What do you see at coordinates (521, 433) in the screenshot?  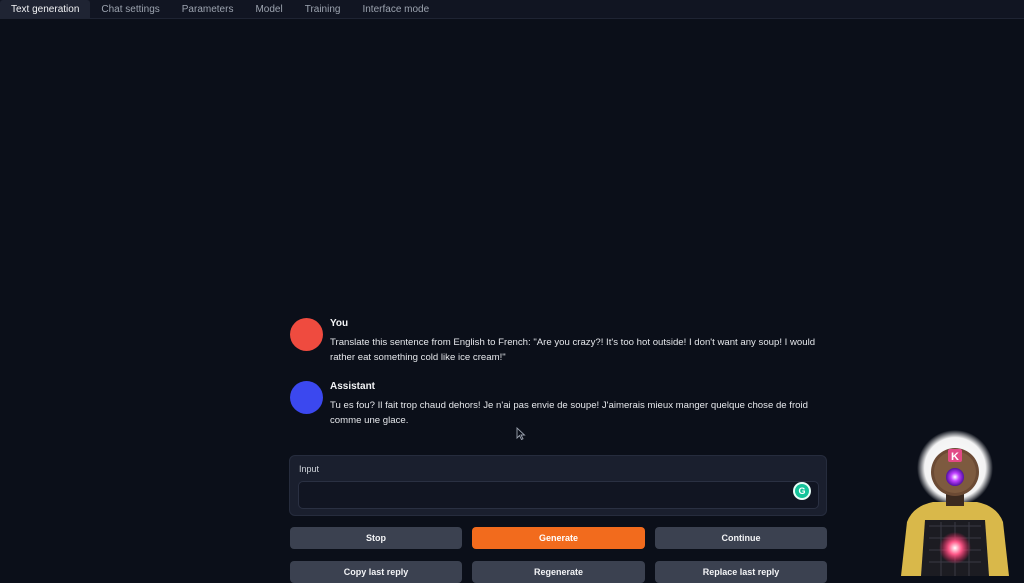 I see `mouse-cursor-icon` at bounding box center [521, 433].